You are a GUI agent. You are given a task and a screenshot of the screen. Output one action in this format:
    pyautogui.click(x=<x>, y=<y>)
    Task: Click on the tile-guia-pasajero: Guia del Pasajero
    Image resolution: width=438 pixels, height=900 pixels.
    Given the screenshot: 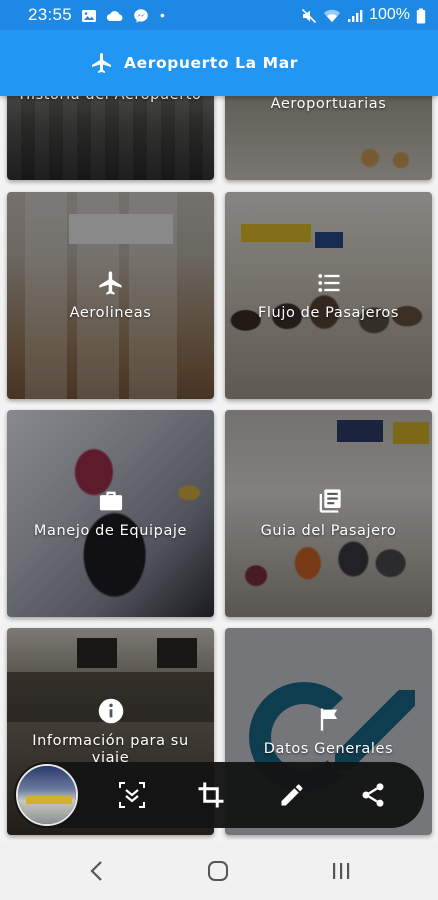 What is the action you would take?
    pyautogui.click(x=328, y=513)
    